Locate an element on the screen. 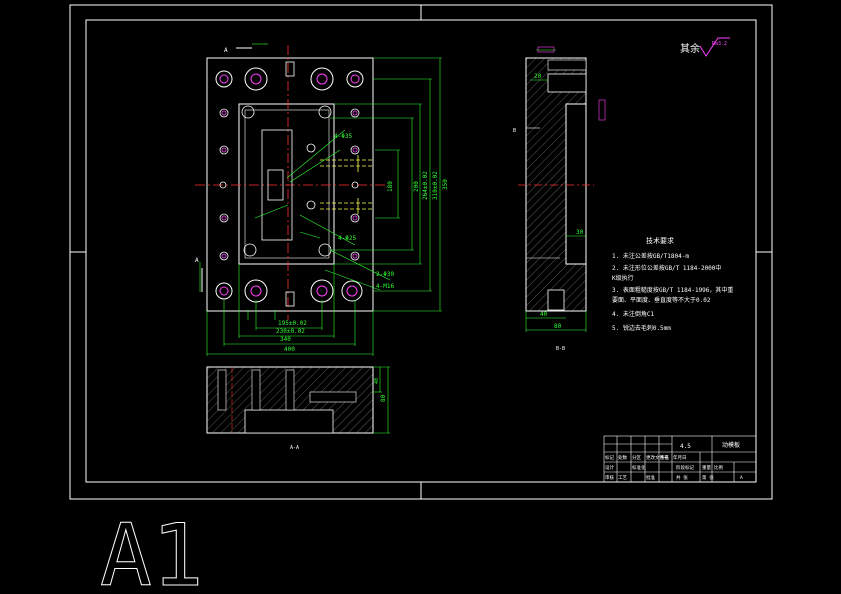  section-dim-height: 80 is located at coordinates (383, 398).